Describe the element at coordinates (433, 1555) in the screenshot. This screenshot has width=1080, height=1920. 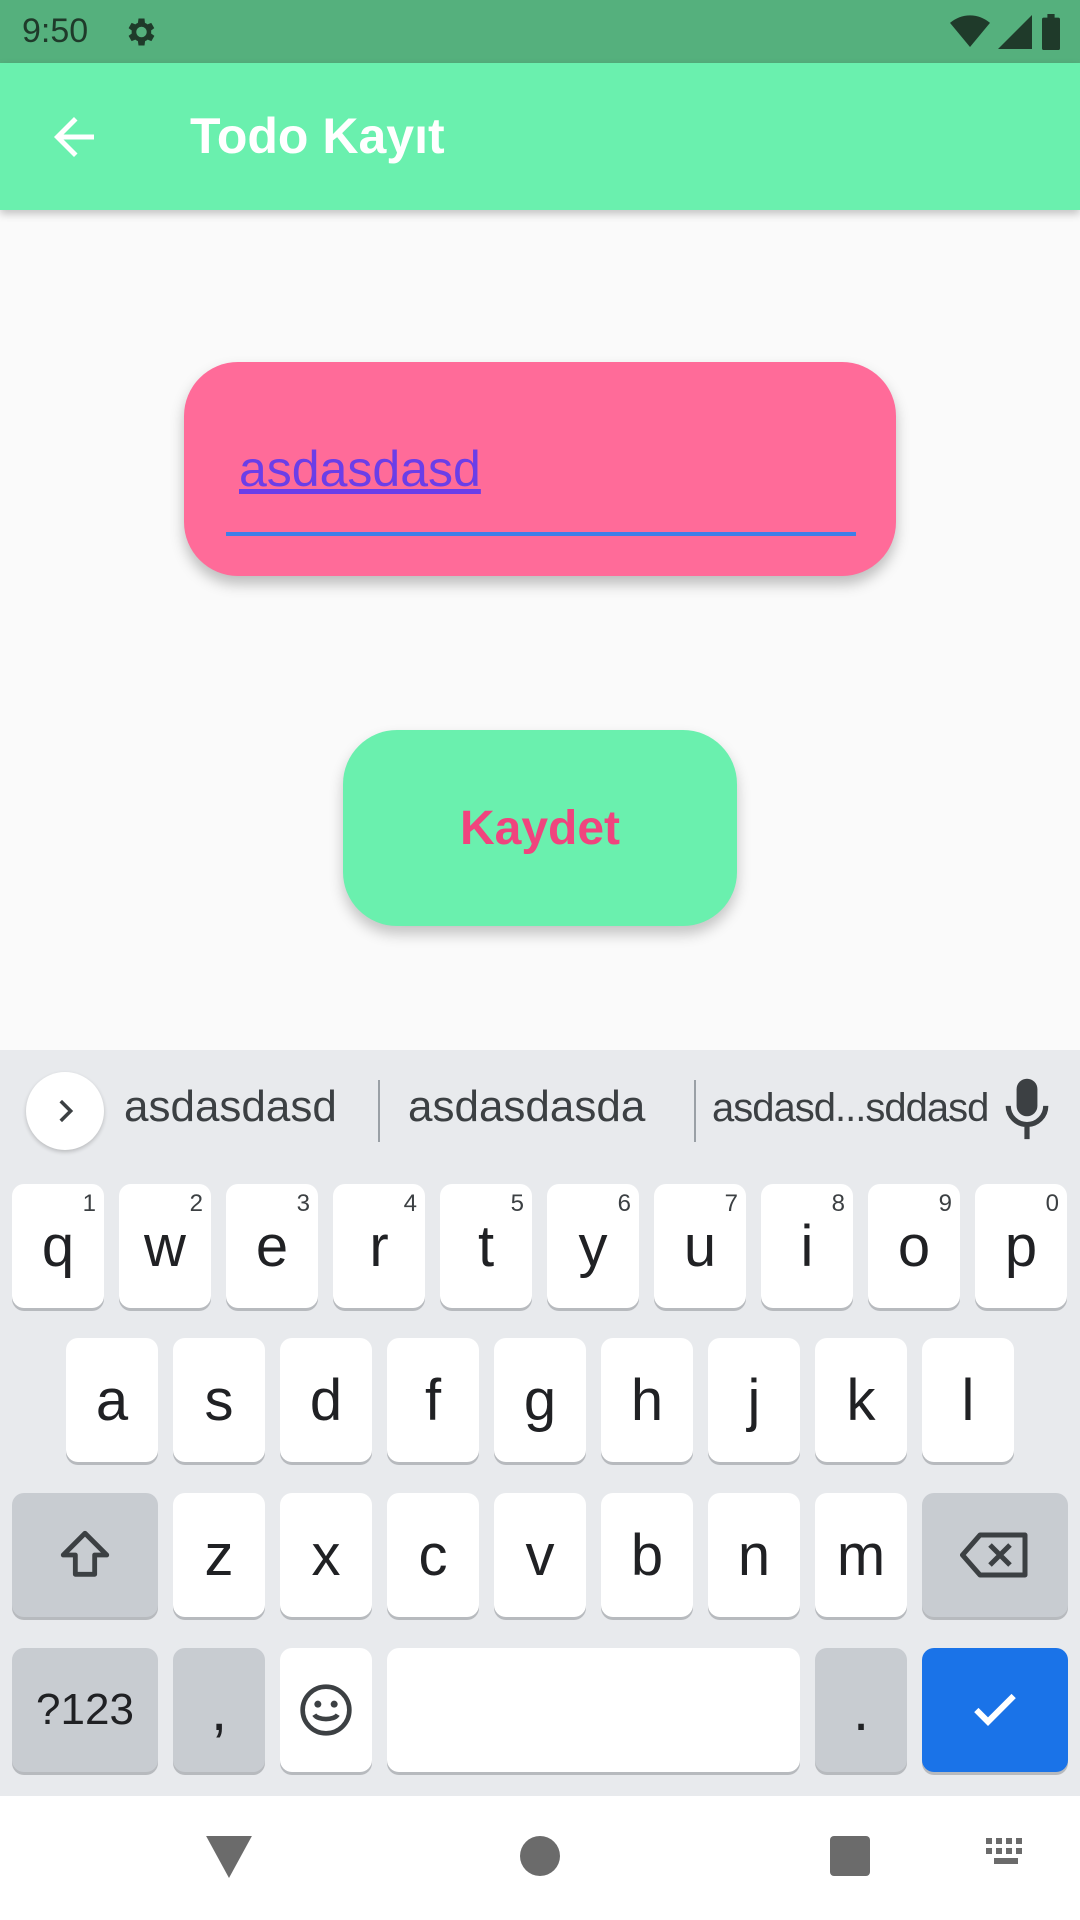
I see `key-c: c` at that location.